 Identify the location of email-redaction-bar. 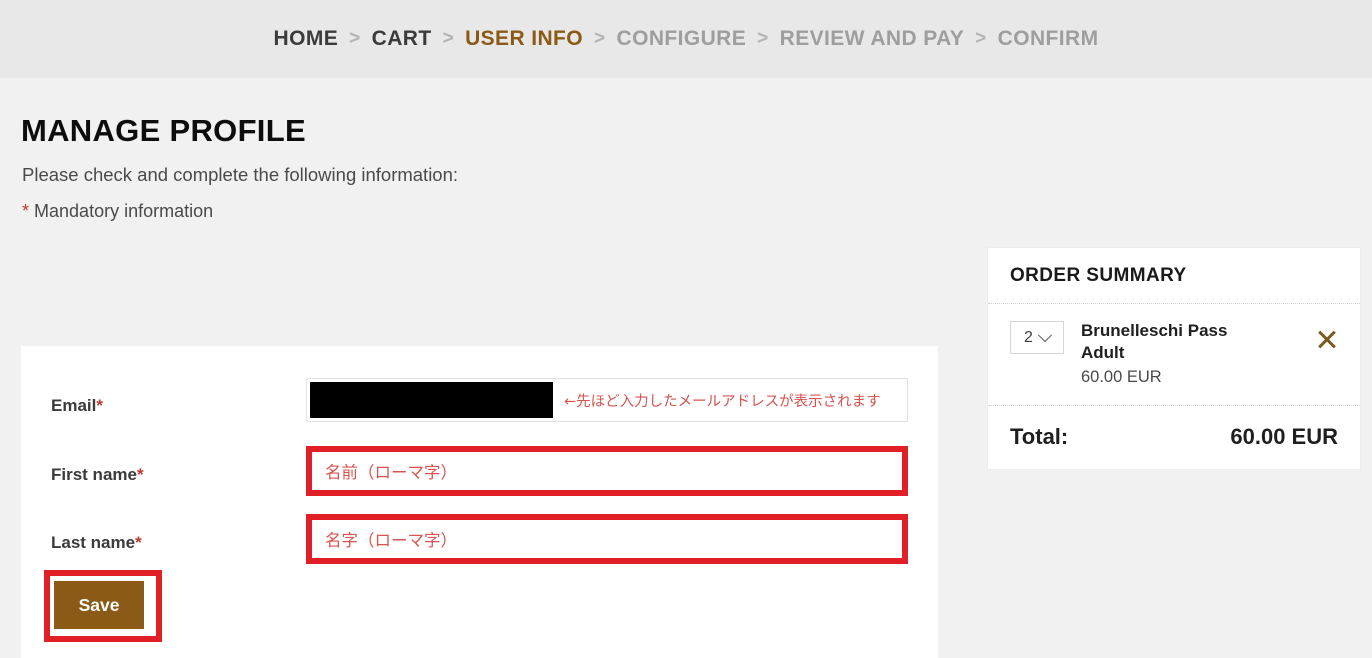
(431, 400).